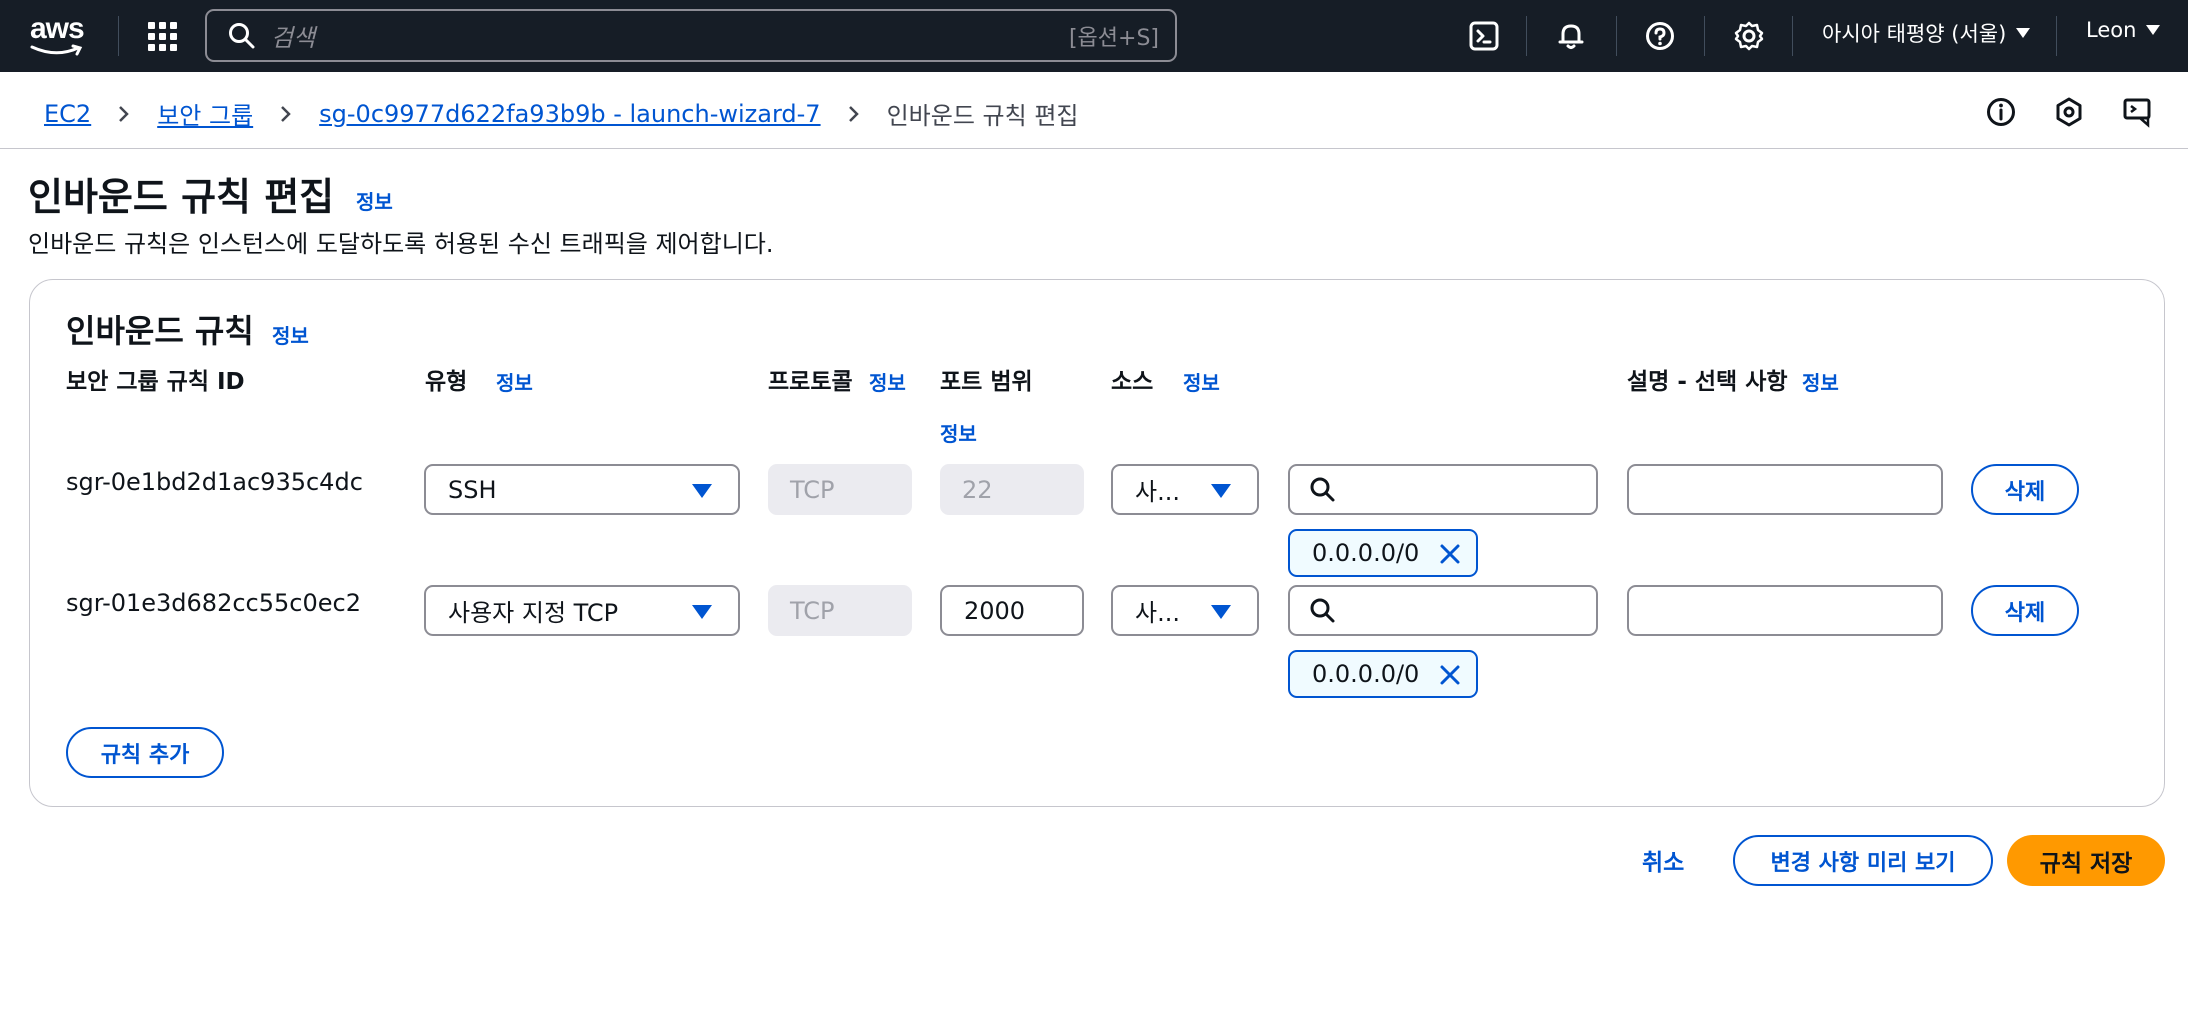  I want to click on rule-id: sgr-01e3d682cc55c0ec2, so click(213, 603).